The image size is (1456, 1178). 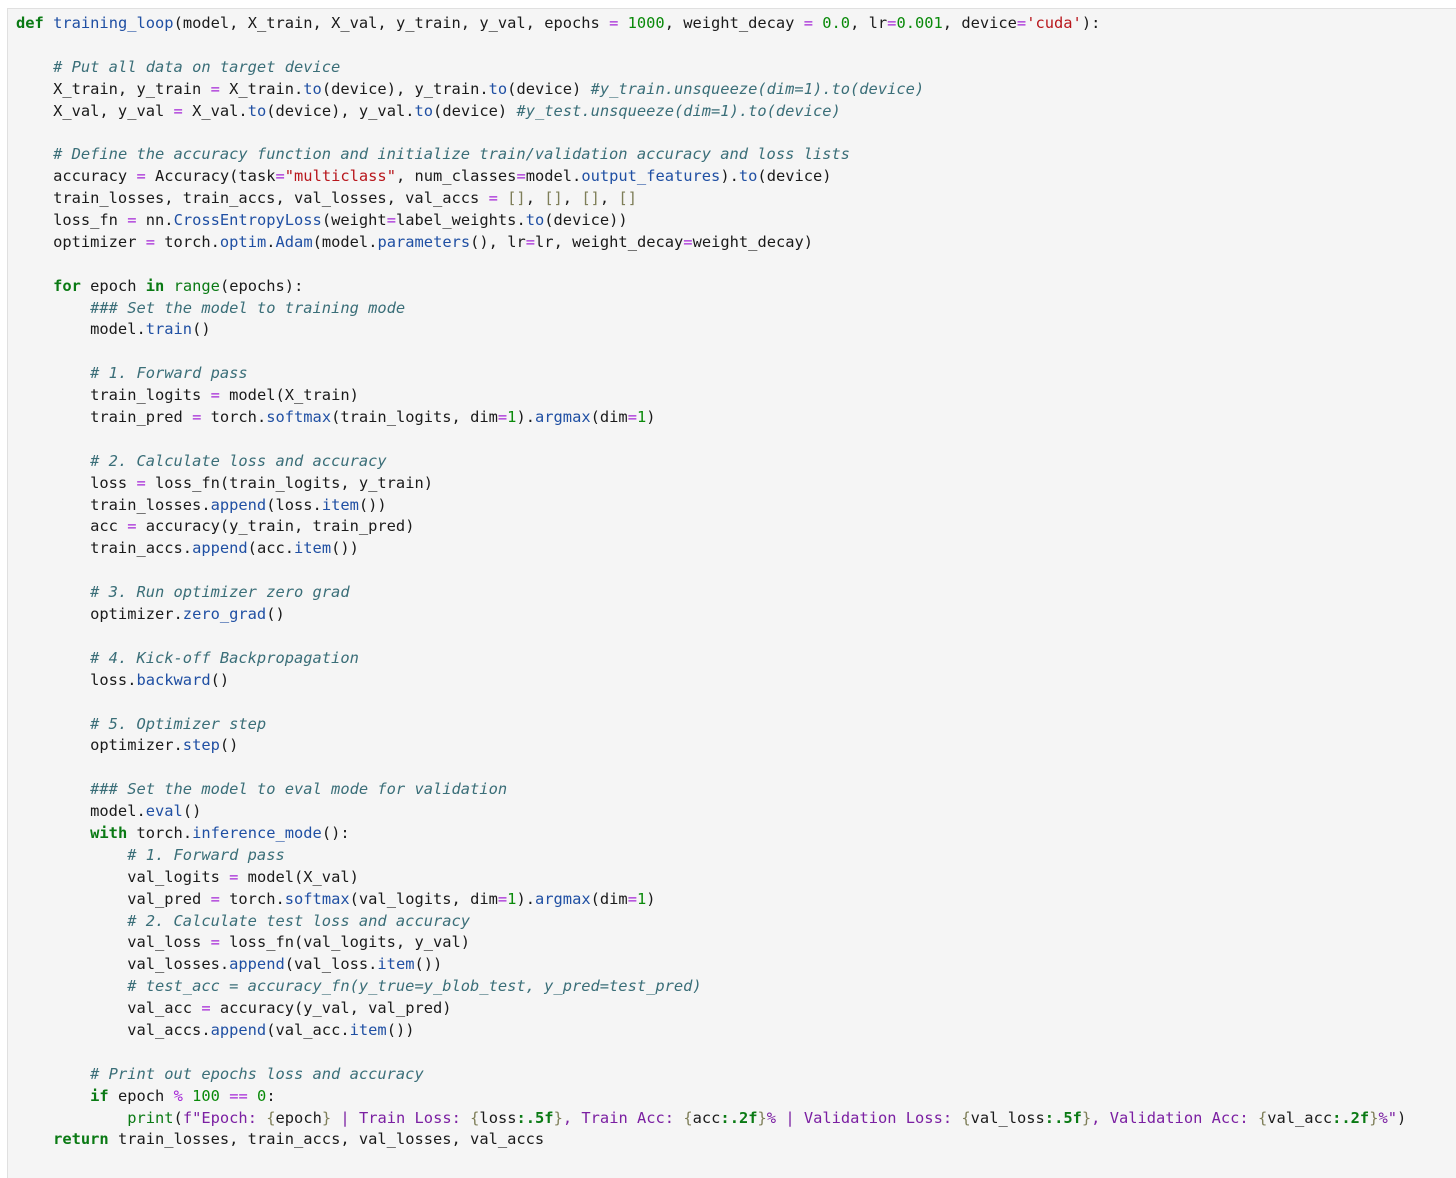 I want to click on code-line: loss = loss_fn(train_logits, y_train), so click(x=711, y=484).